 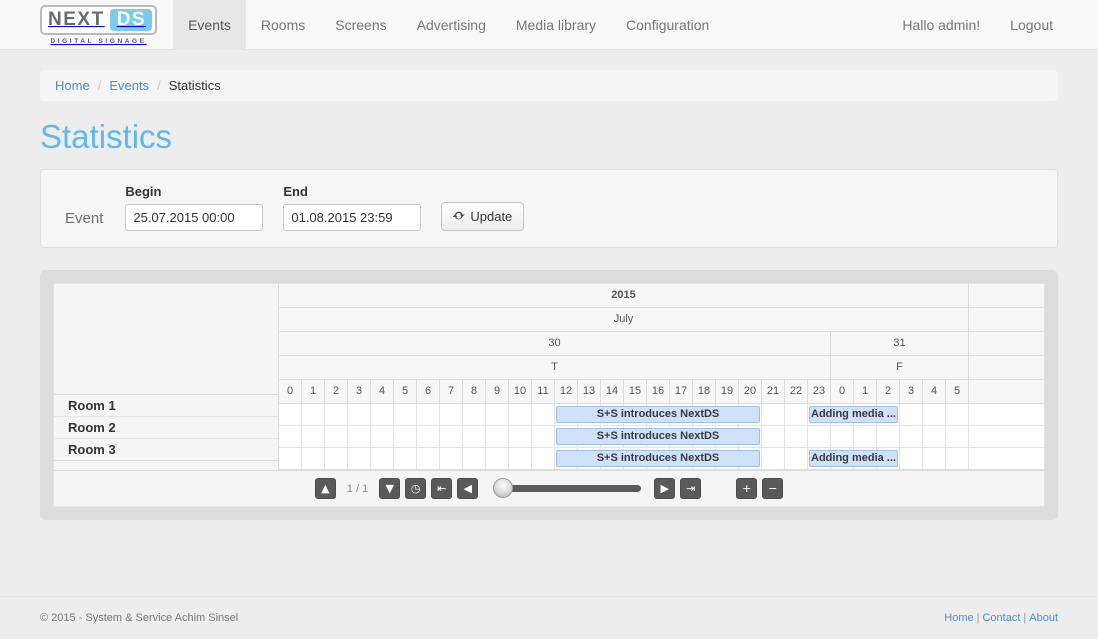 I want to click on nav-item-configuration: Configuration, so click(x=667, y=24).